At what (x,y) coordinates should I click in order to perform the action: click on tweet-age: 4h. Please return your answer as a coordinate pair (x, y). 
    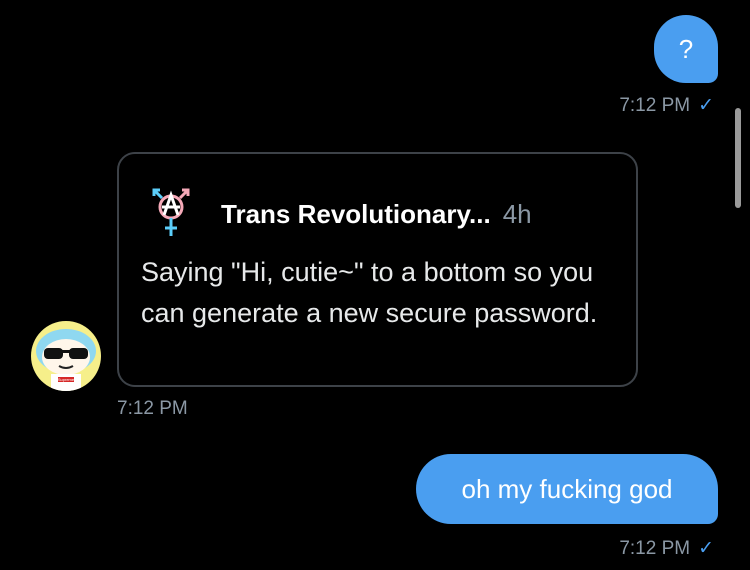
    Looking at the image, I should click on (517, 214).